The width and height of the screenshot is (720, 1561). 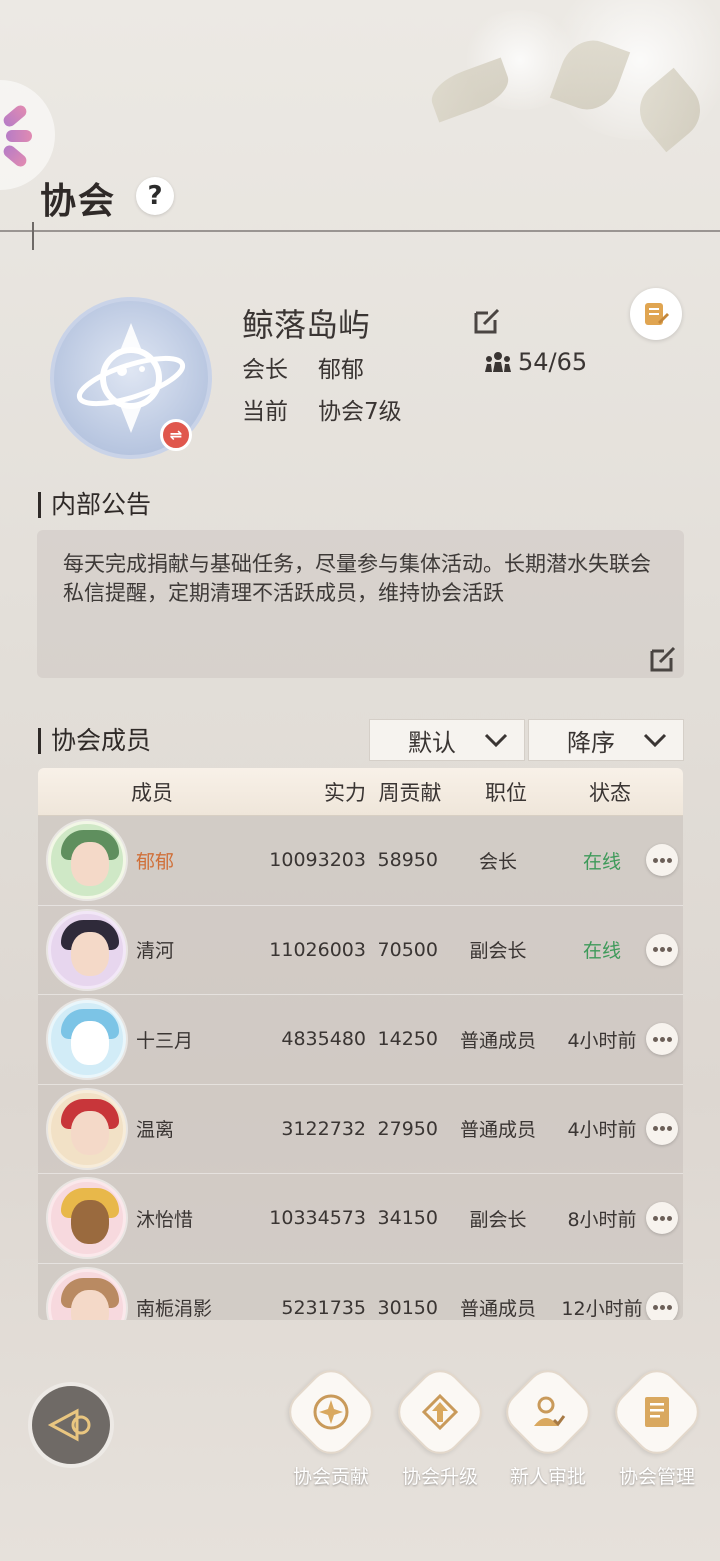 I want to click on header-divider, so click(x=360, y=231).